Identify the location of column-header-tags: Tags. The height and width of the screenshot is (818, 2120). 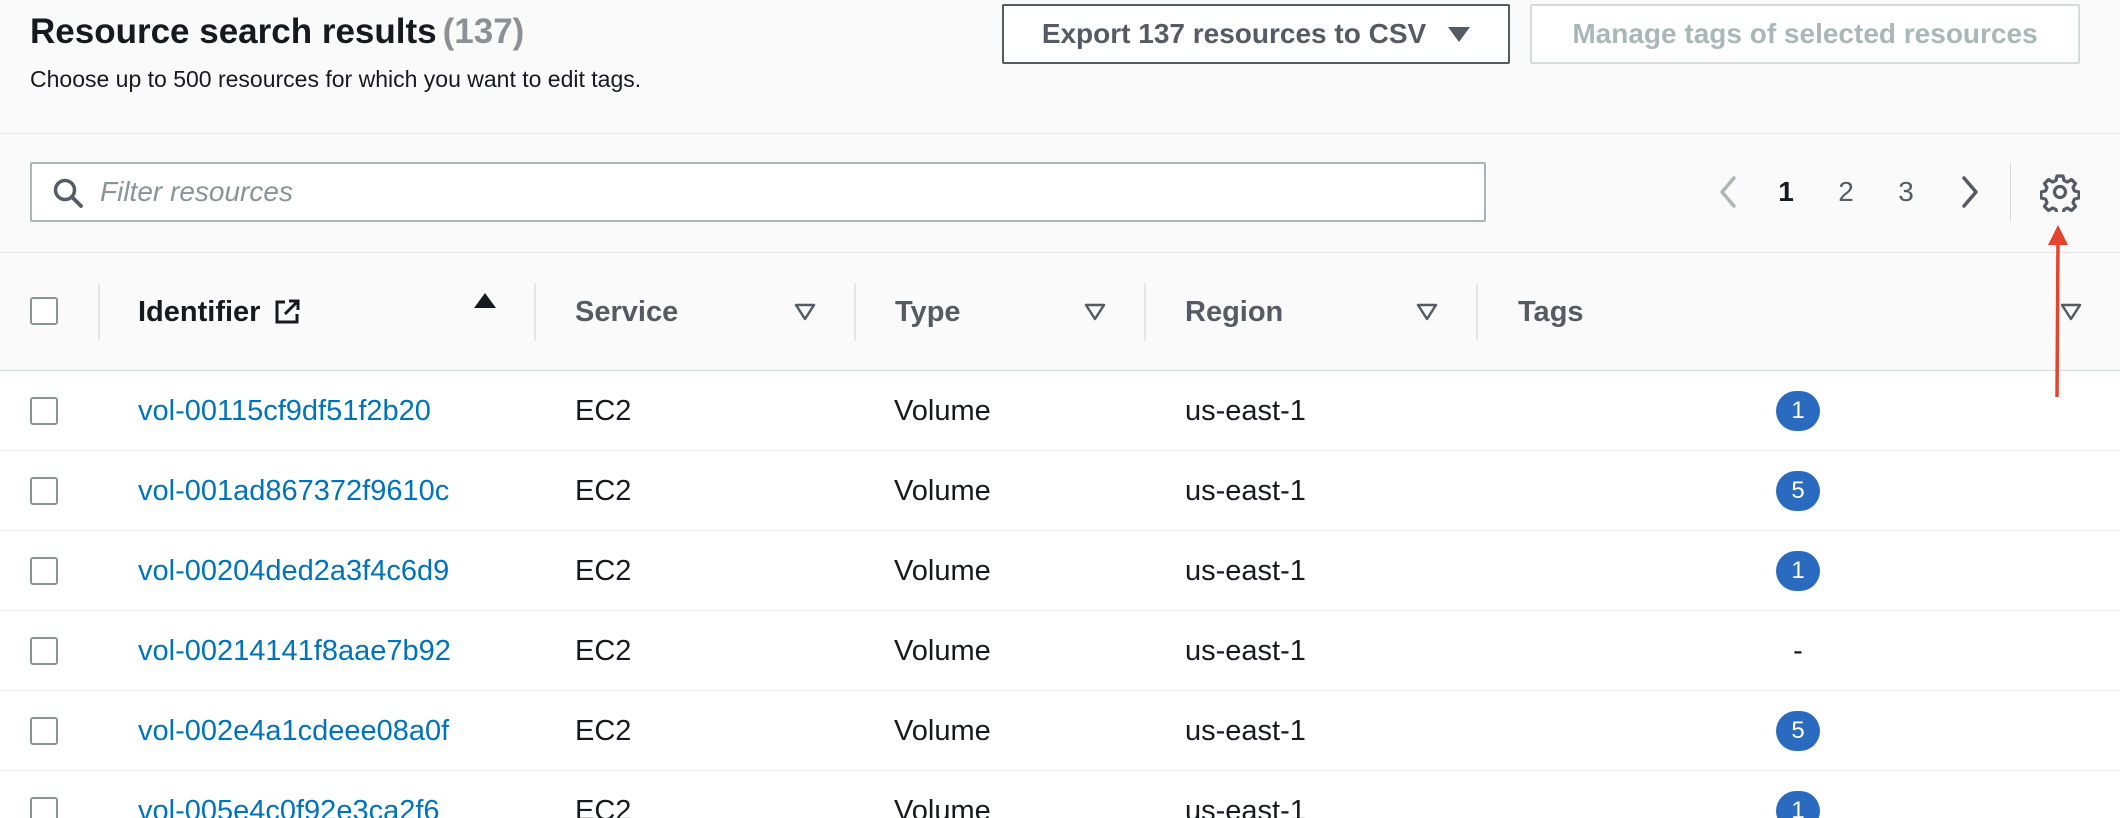
(1551, 312).